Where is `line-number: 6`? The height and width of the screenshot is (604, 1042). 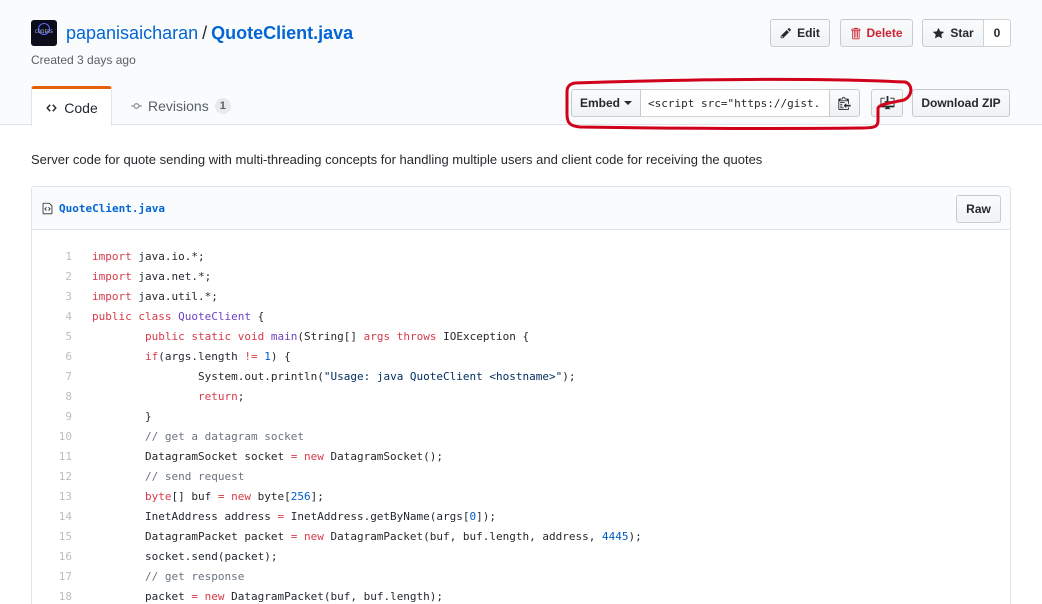 line-number: 6 is located at coordinates (52, 357).